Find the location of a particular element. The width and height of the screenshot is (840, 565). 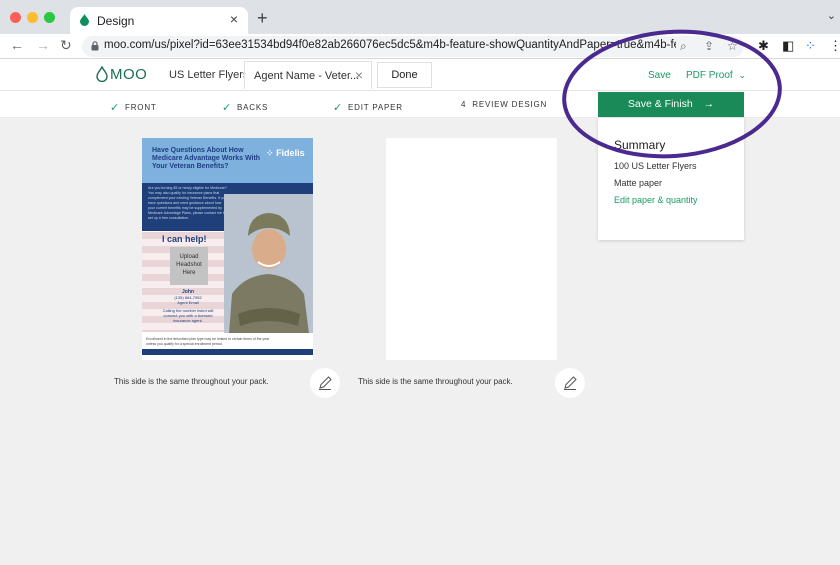

maximize-window-button is located at coordinates (49, 17).